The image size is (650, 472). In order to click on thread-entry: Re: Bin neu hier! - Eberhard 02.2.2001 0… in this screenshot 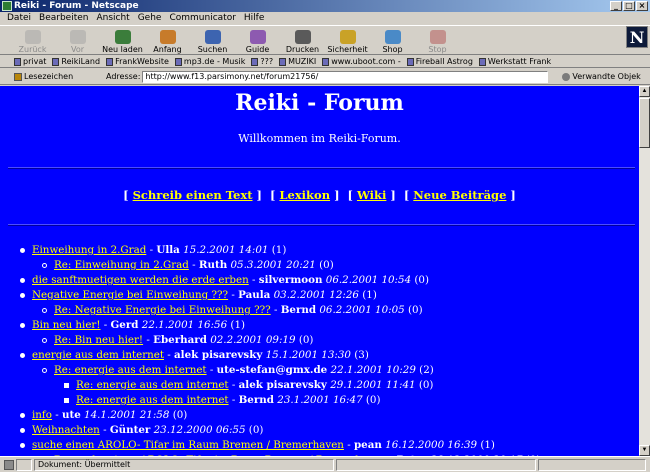, I will do `click(184, 340)`.